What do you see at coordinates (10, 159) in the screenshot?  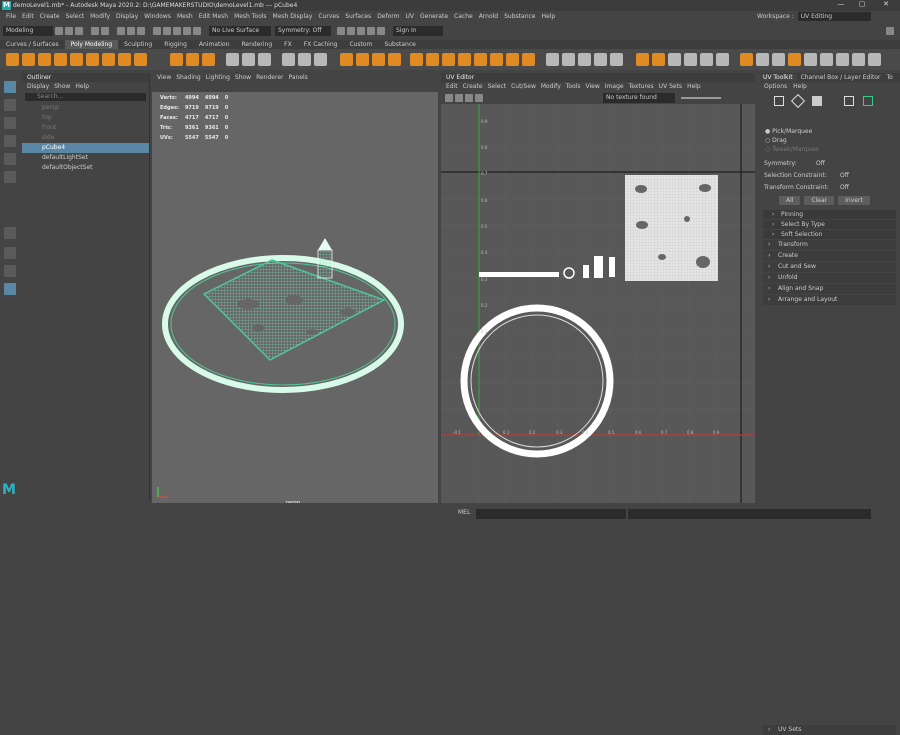 I see `rotate-tool-icon` at bounding box center [10, 159].